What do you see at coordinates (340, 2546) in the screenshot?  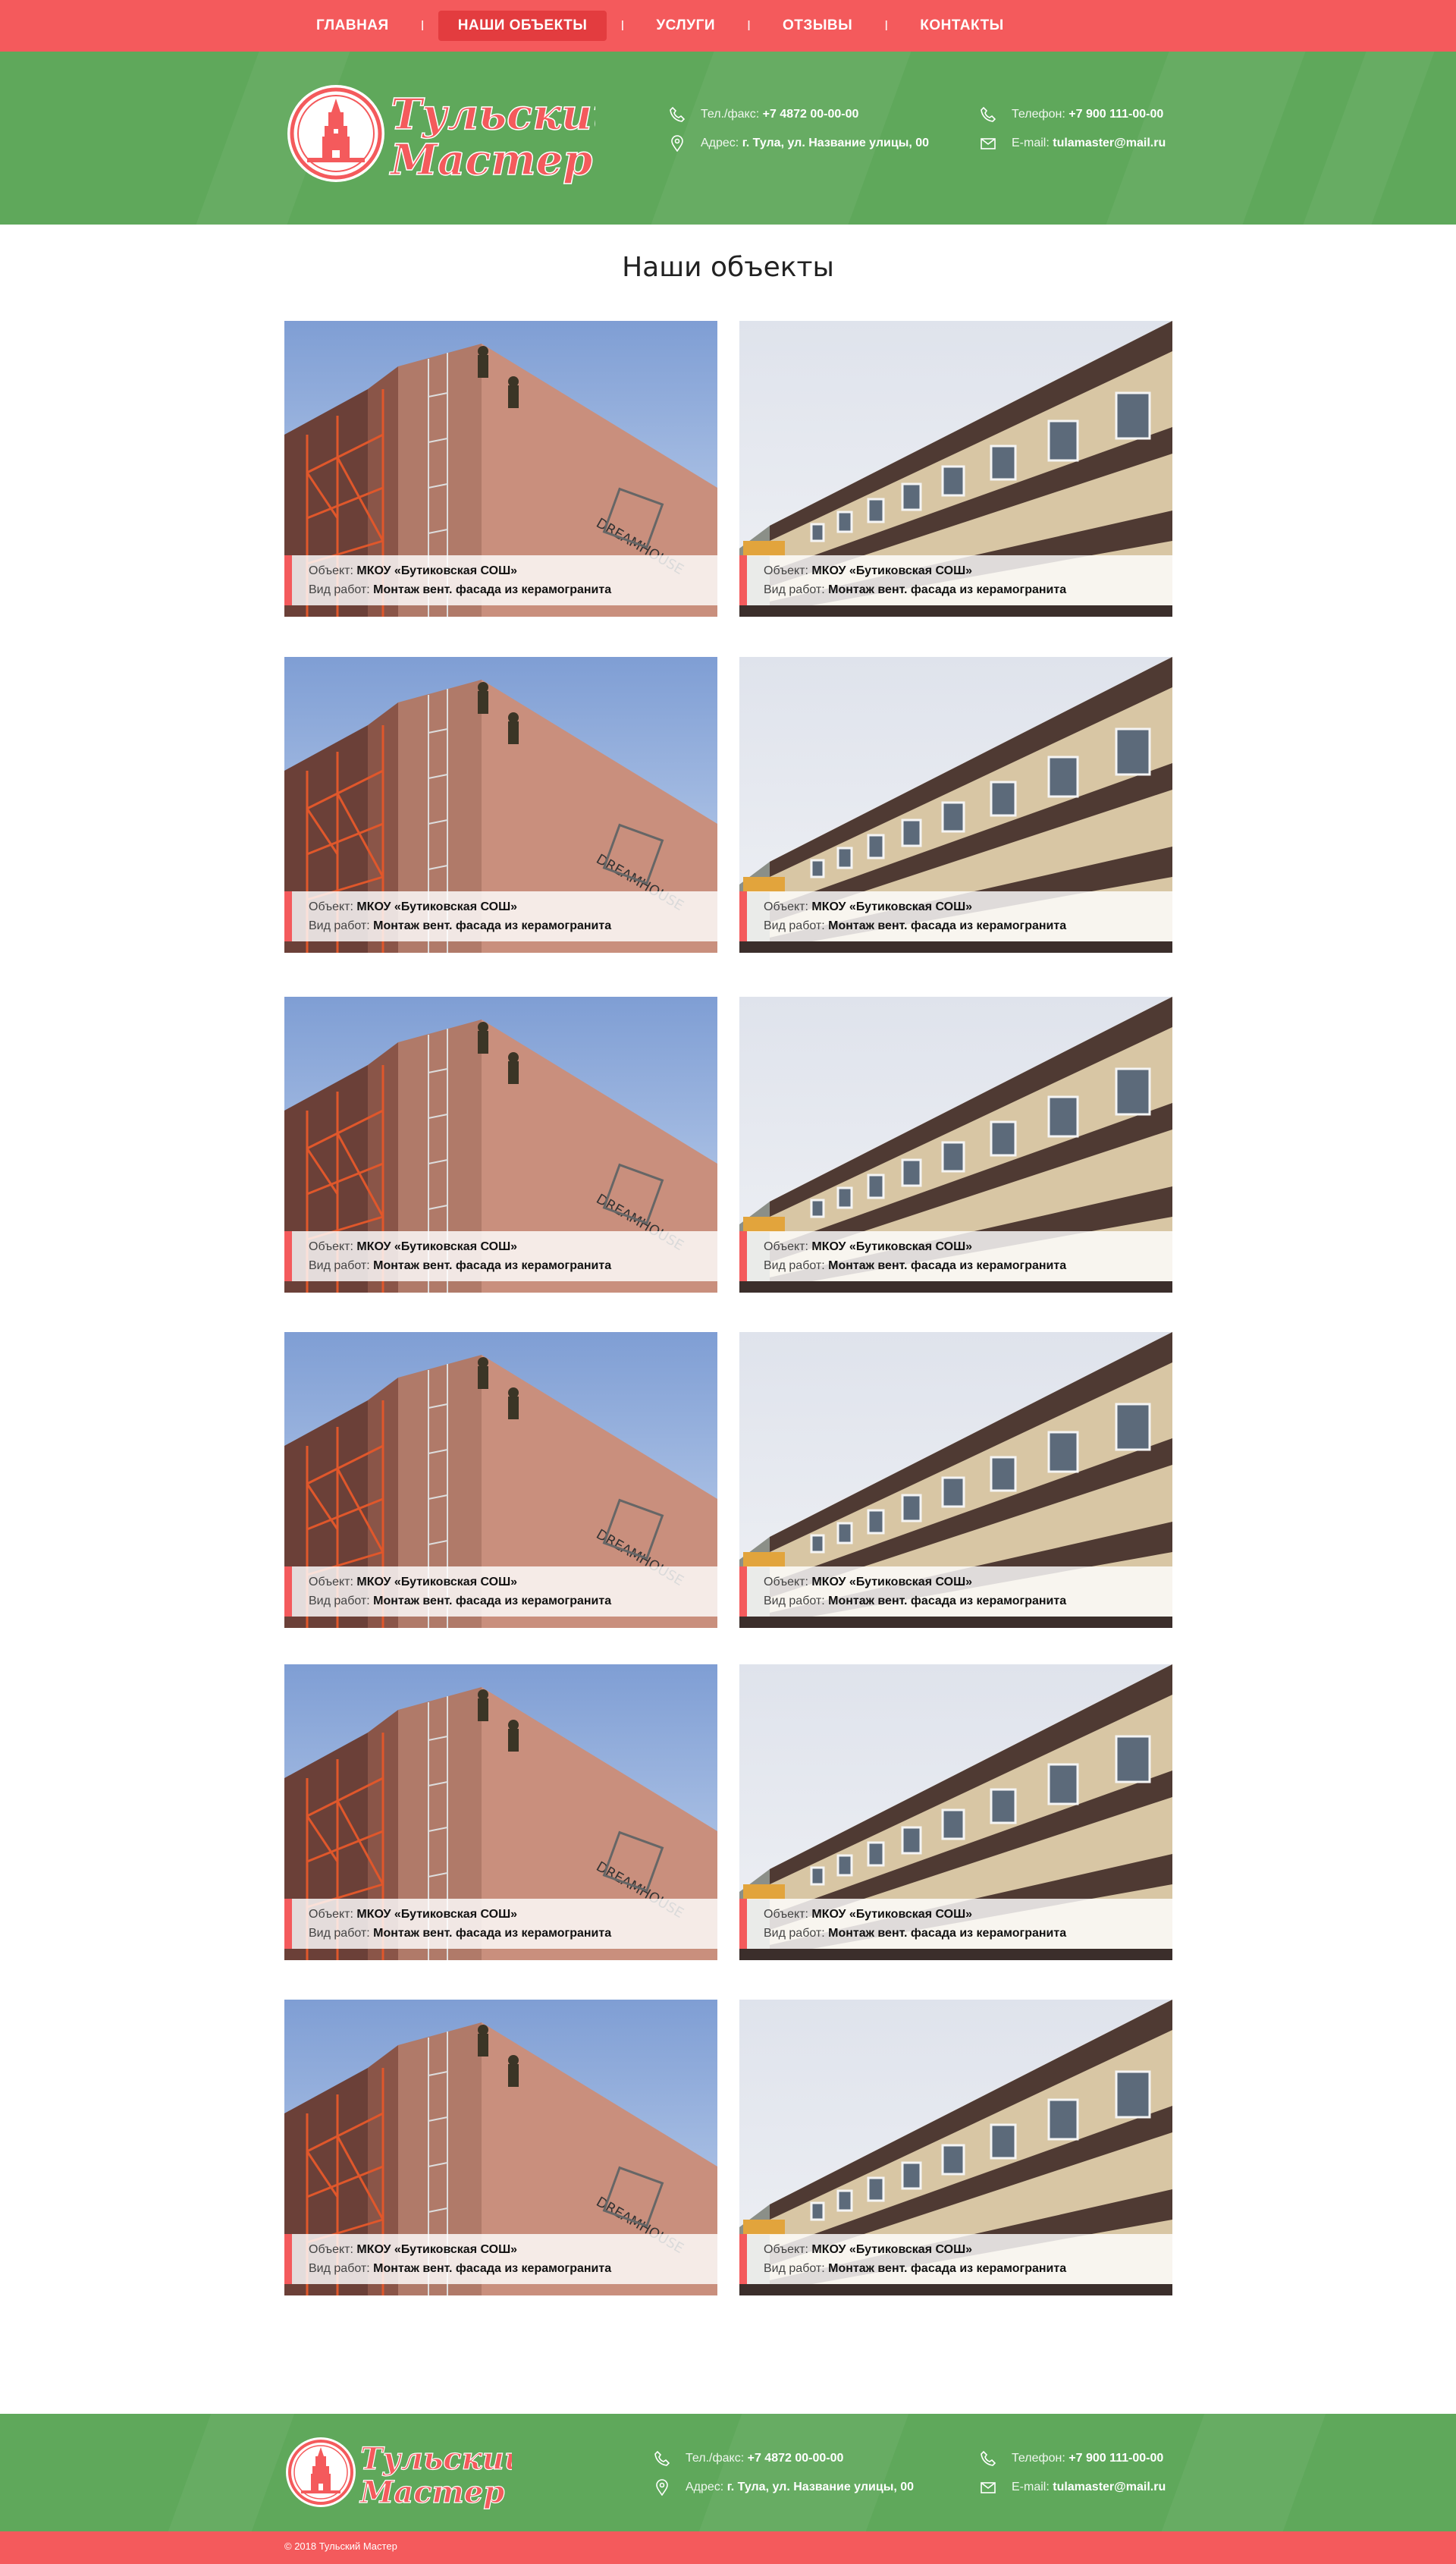 I see `copyright-text: © 2018 Тульский Мастер` at bounding box center [340, 2546].